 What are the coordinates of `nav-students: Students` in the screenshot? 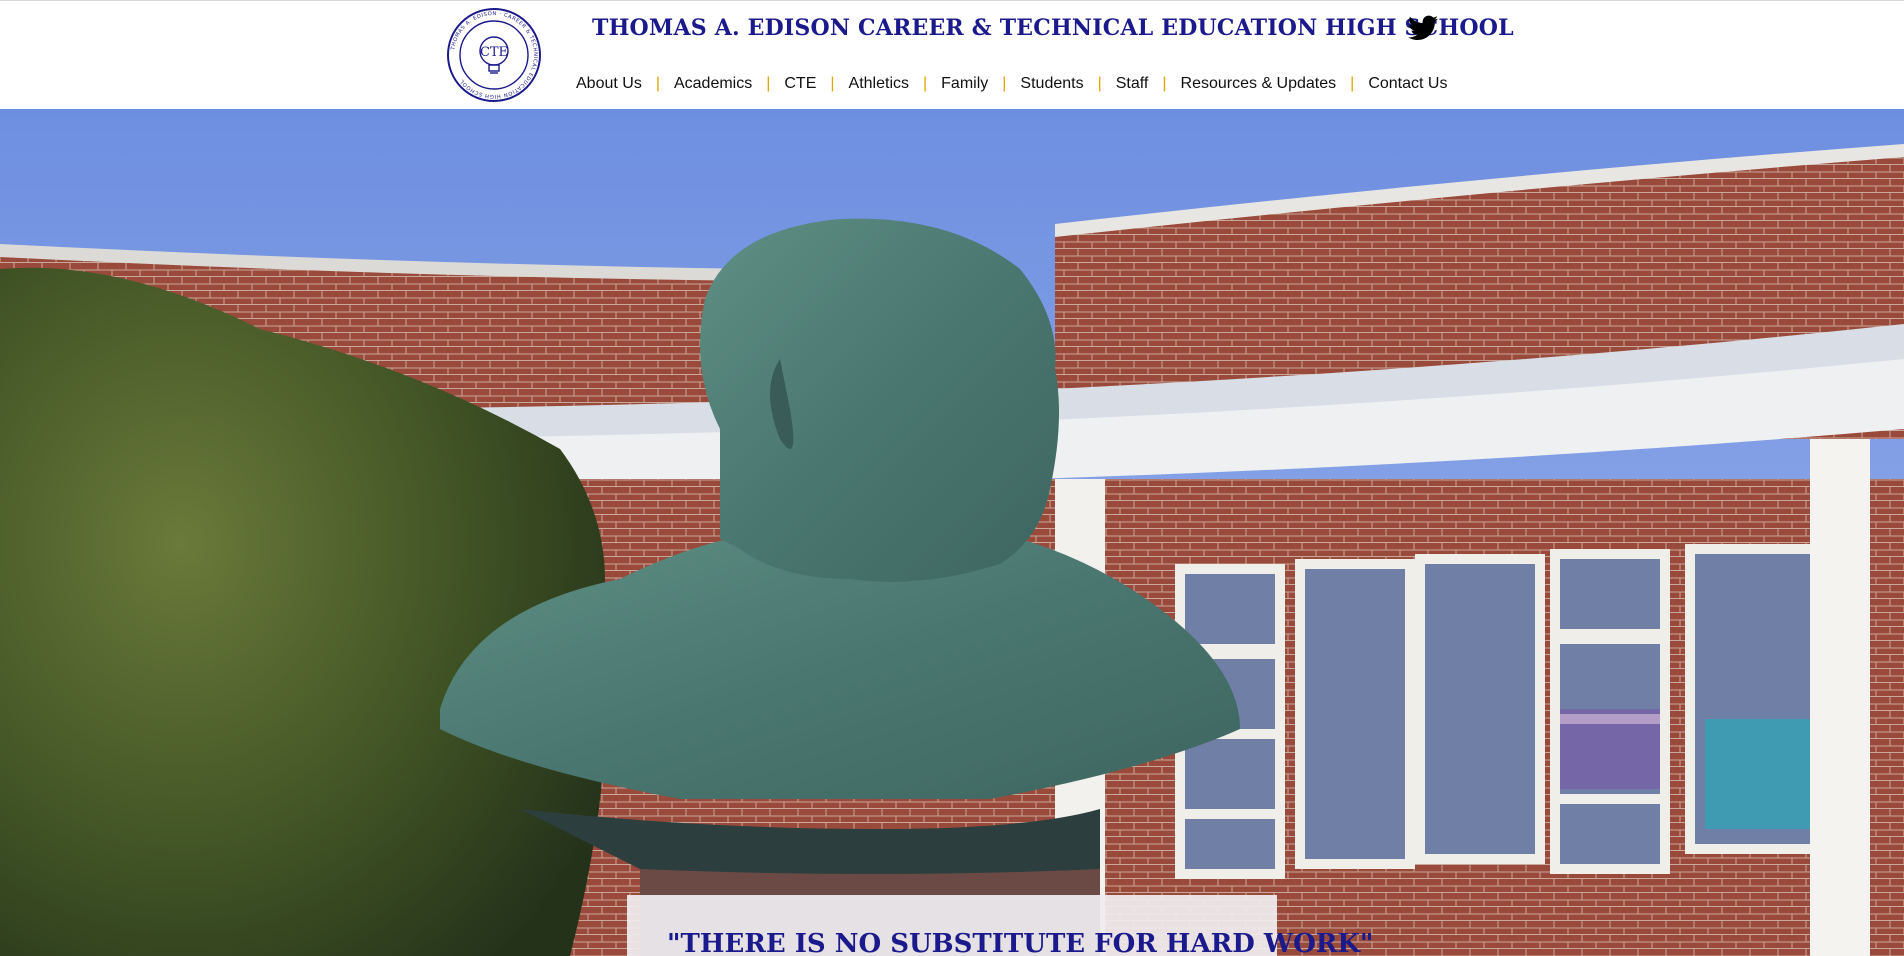 It's located at (1051, 84).